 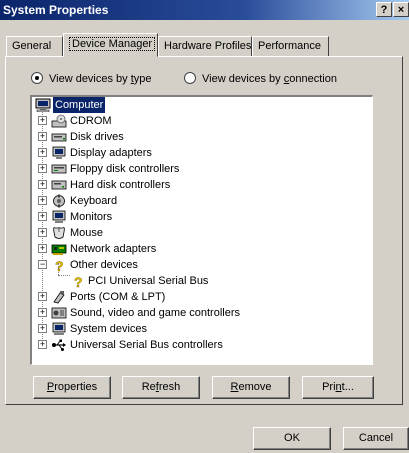 I want to click on tab-general: General, so click(x=34, y=46).